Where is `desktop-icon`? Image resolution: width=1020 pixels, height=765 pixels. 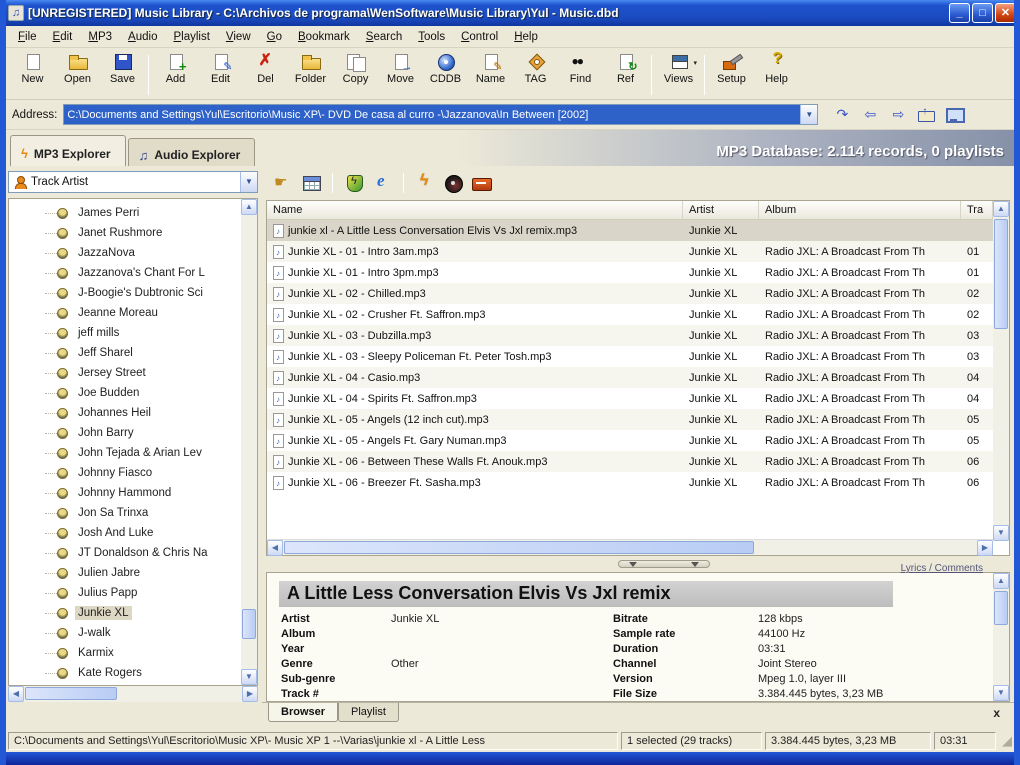
desktop-icon is located at coordinates (955, 115).